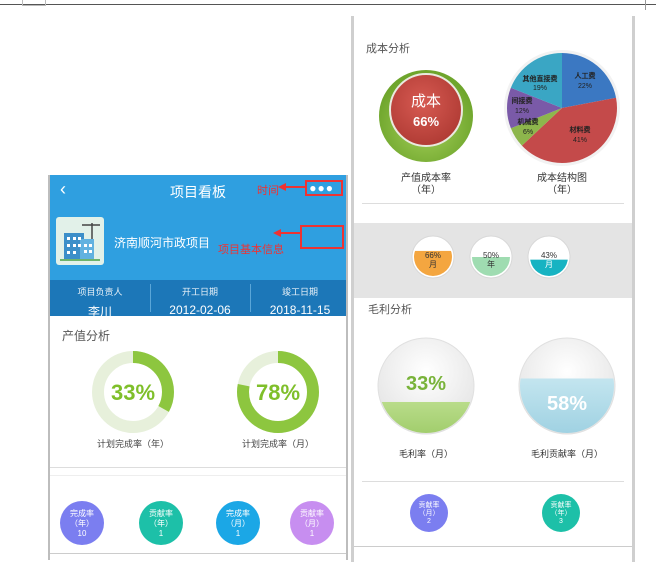 The image size is (656, 572). Describe the element at coordinates (324, 188) in the screenshot. I see `annotation-box-time` at that location.